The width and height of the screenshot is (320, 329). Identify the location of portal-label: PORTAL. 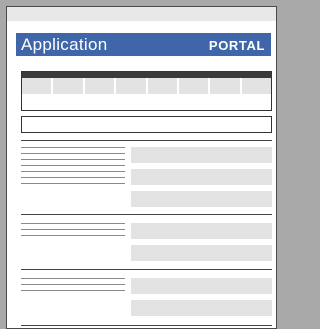
(236, 45).